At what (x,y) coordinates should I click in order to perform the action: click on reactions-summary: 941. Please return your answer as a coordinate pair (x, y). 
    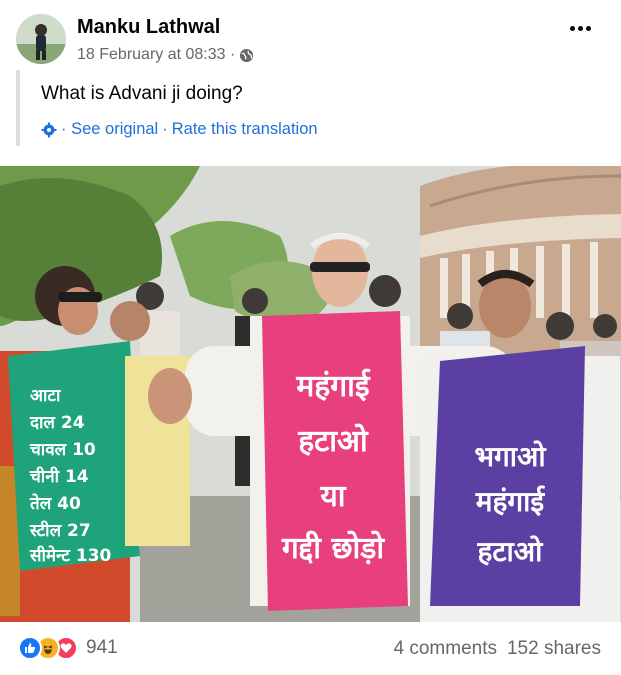
    Looking at the image, I should click on (68, 648).